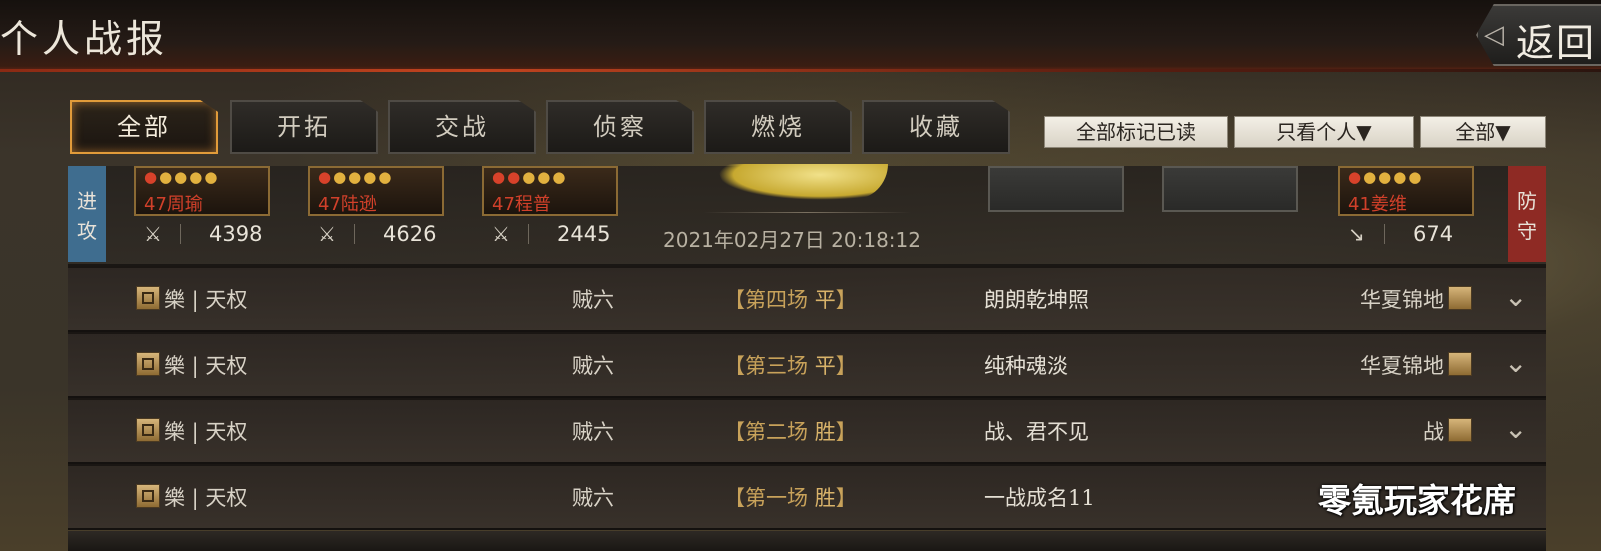  I want to click on tab-explore: 开拓, so click(304, 127).